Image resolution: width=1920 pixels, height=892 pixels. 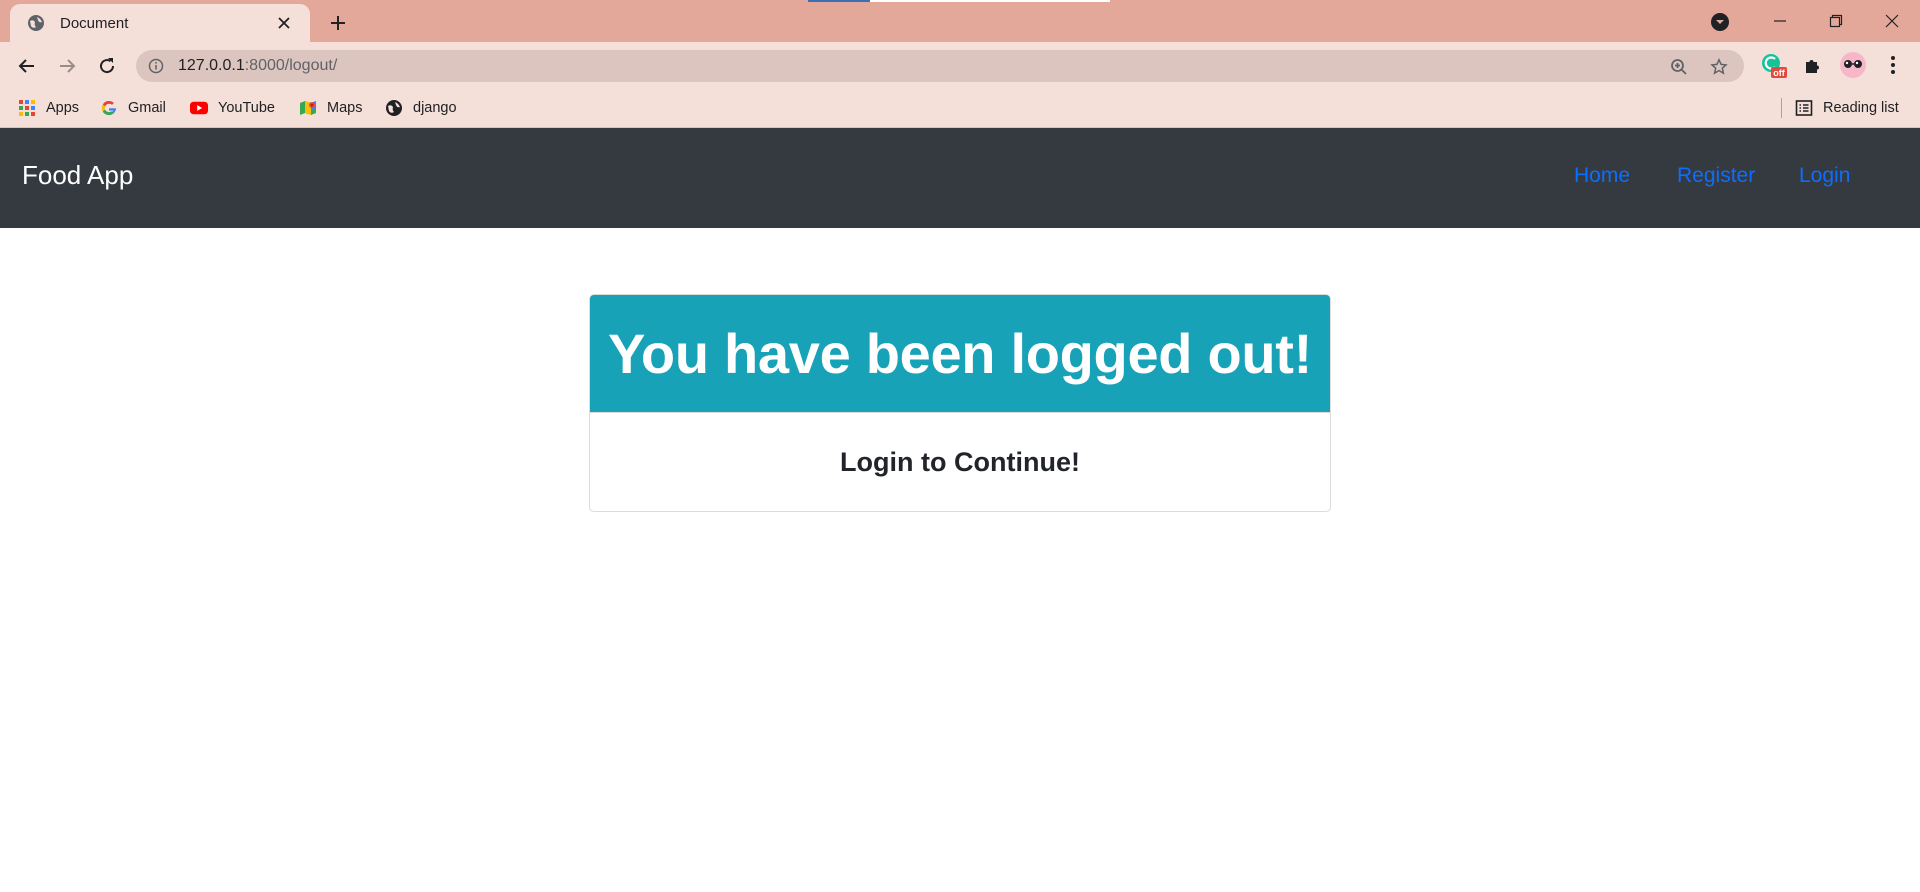 What do you see at coordinates (308, 108) in the screenshot?
I see `maps-icon` at bounding box center [308, 108].